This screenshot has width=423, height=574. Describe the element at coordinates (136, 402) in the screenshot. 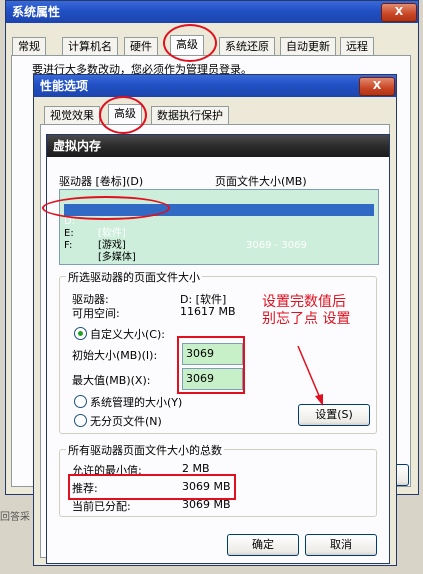

I see `system-managed-label: 系统管理的大小(Y)` at that location.